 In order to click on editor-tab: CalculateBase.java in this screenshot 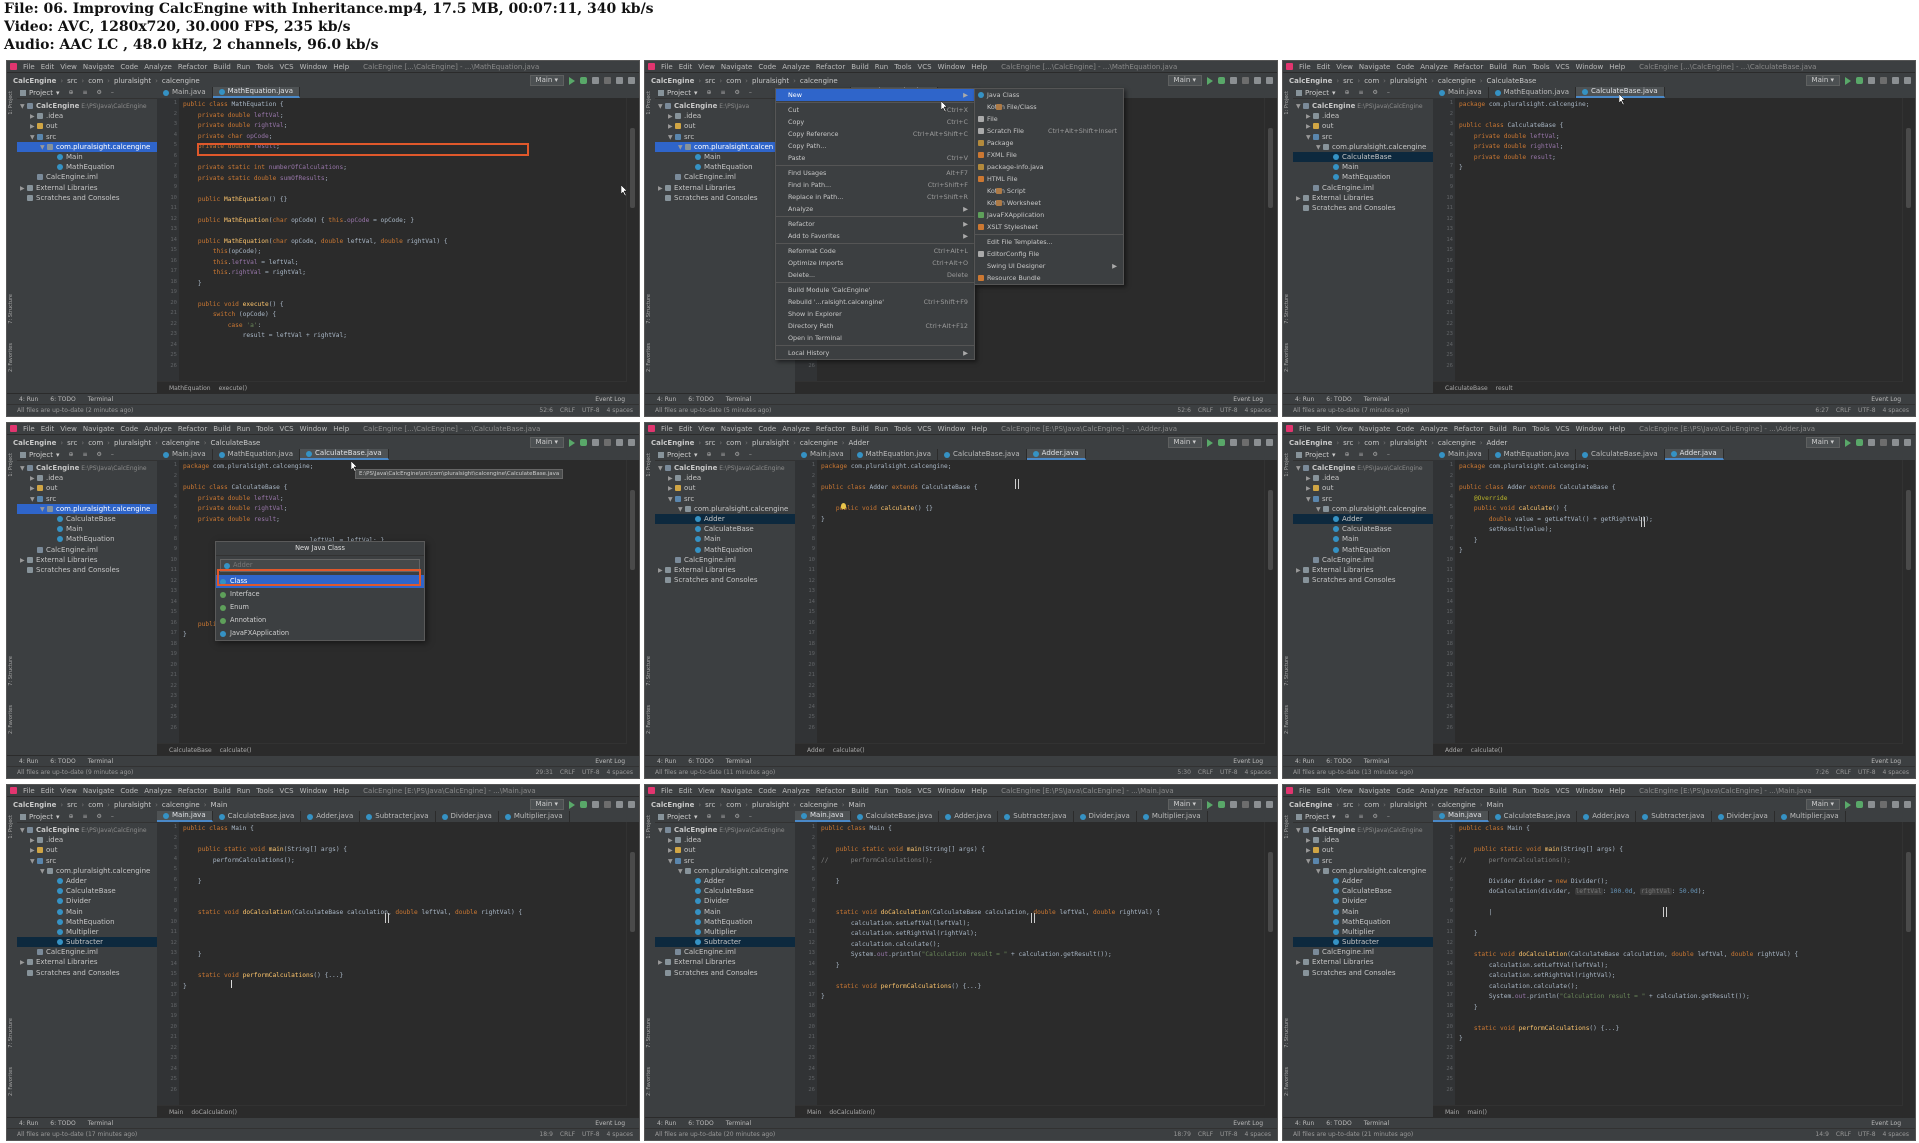, I will do `click(982, 454)`.